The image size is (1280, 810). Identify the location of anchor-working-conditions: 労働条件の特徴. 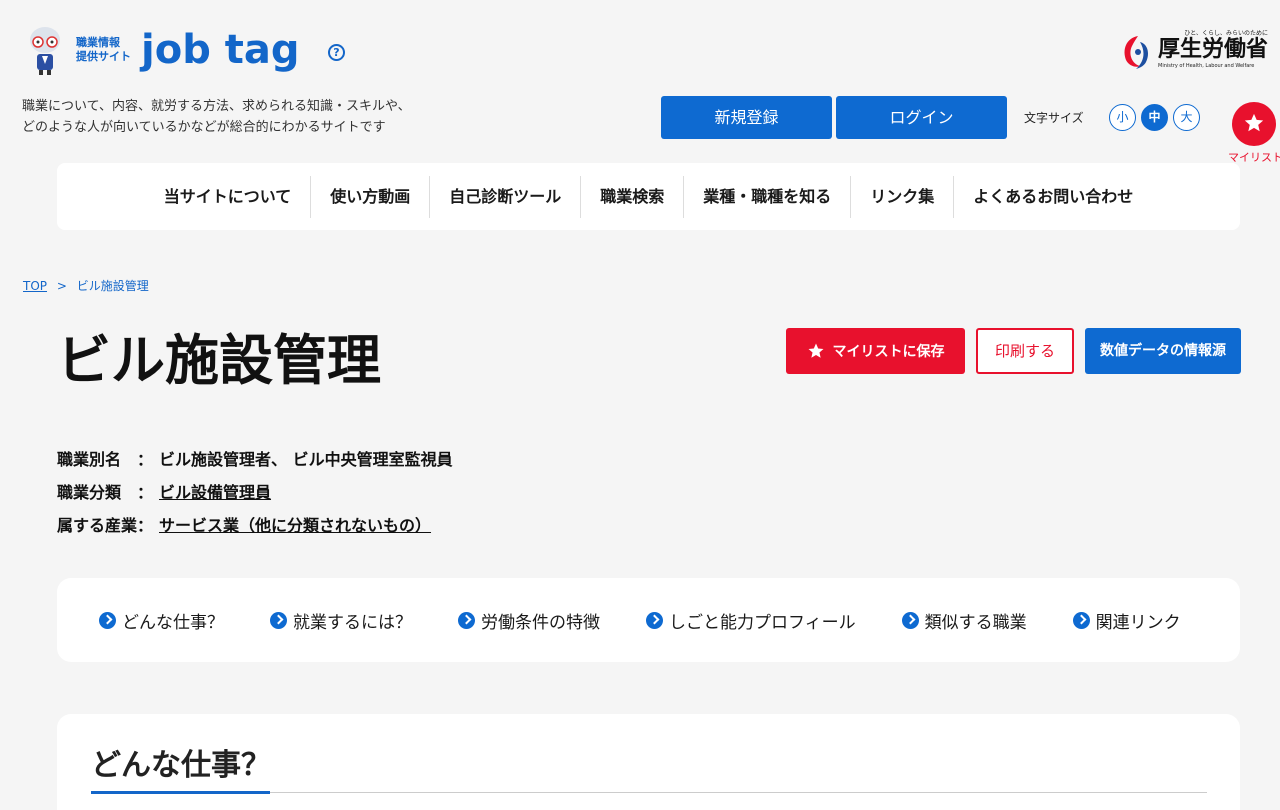
(529, 620).